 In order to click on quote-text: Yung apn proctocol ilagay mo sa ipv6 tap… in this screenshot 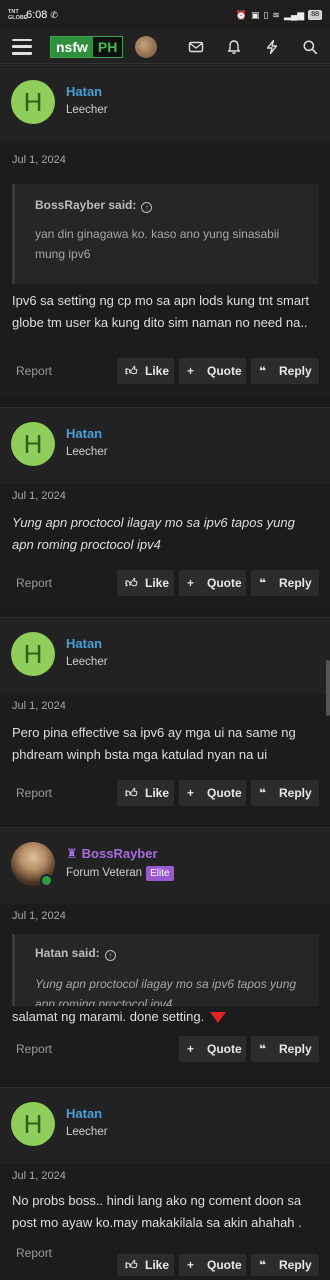, I will do `click(166, 991)`.